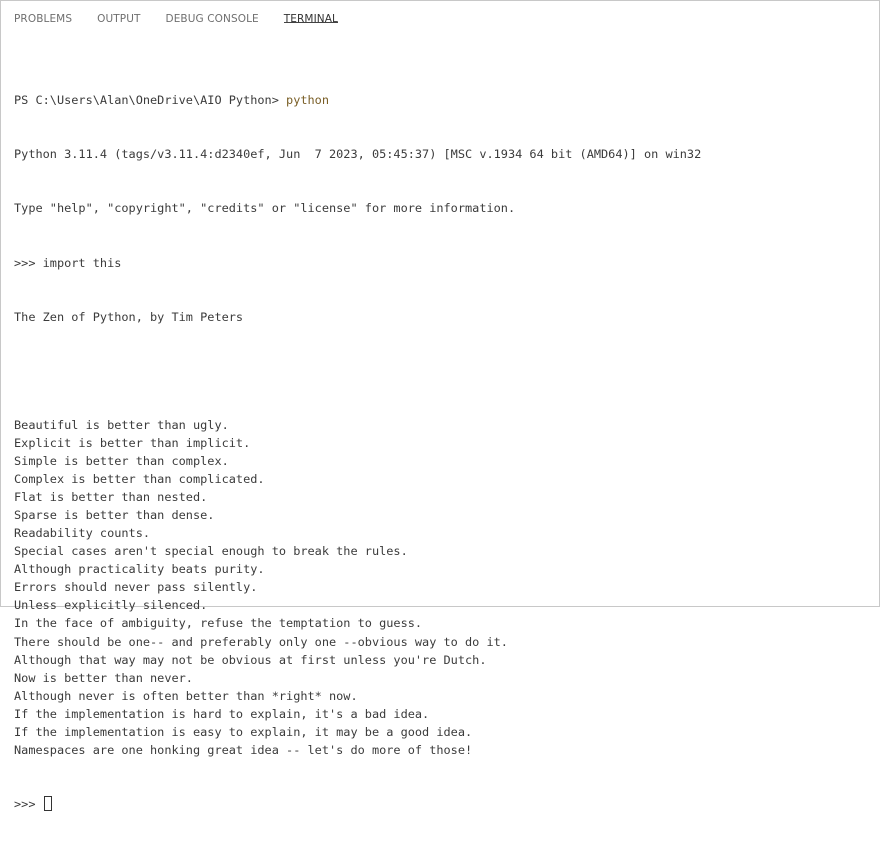  I want to click on zen-line: Errors should never pass silently., so click(136, 587).